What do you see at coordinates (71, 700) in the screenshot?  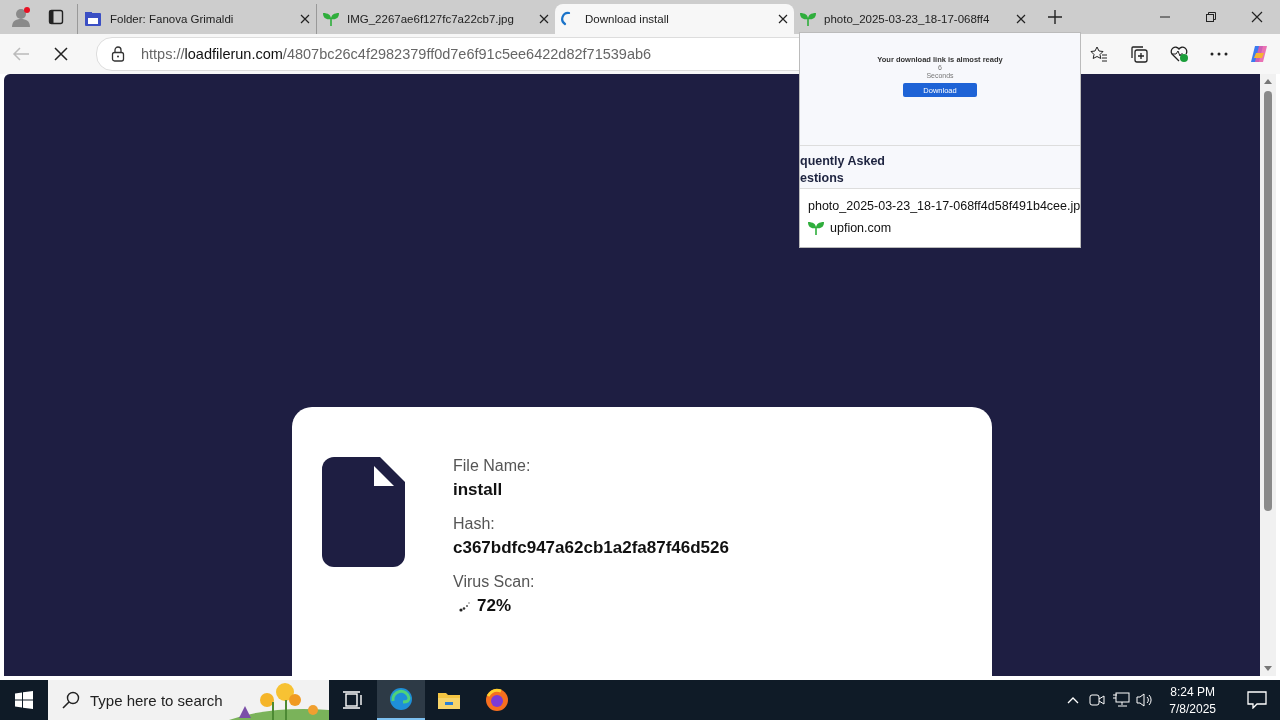 I see `search-icon` at bounding box center [71, 700].